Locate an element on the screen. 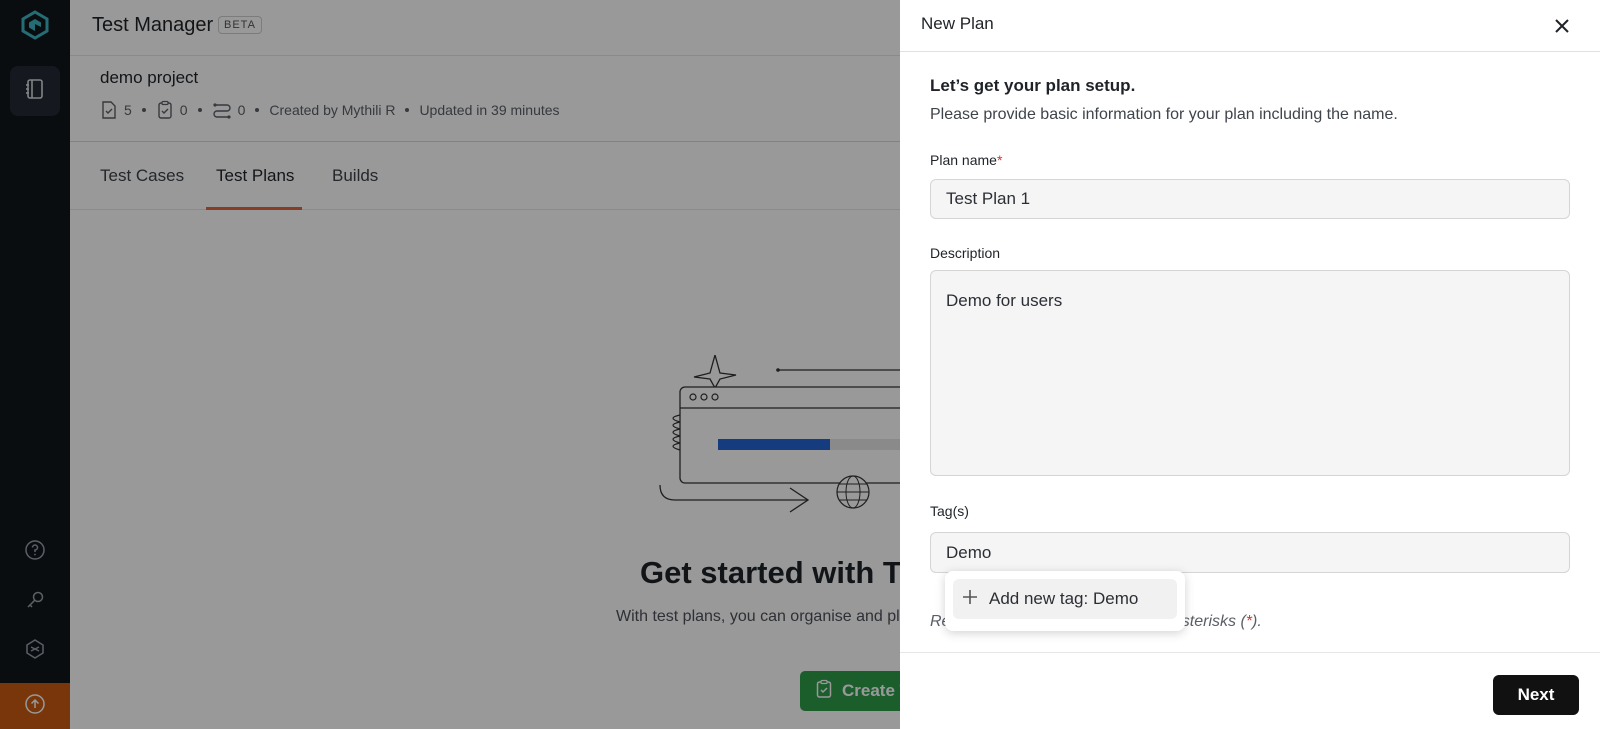 The height and width of the screenshot is (729, 1600). drawer-footer: Next is located at coordinates (1250, 690).